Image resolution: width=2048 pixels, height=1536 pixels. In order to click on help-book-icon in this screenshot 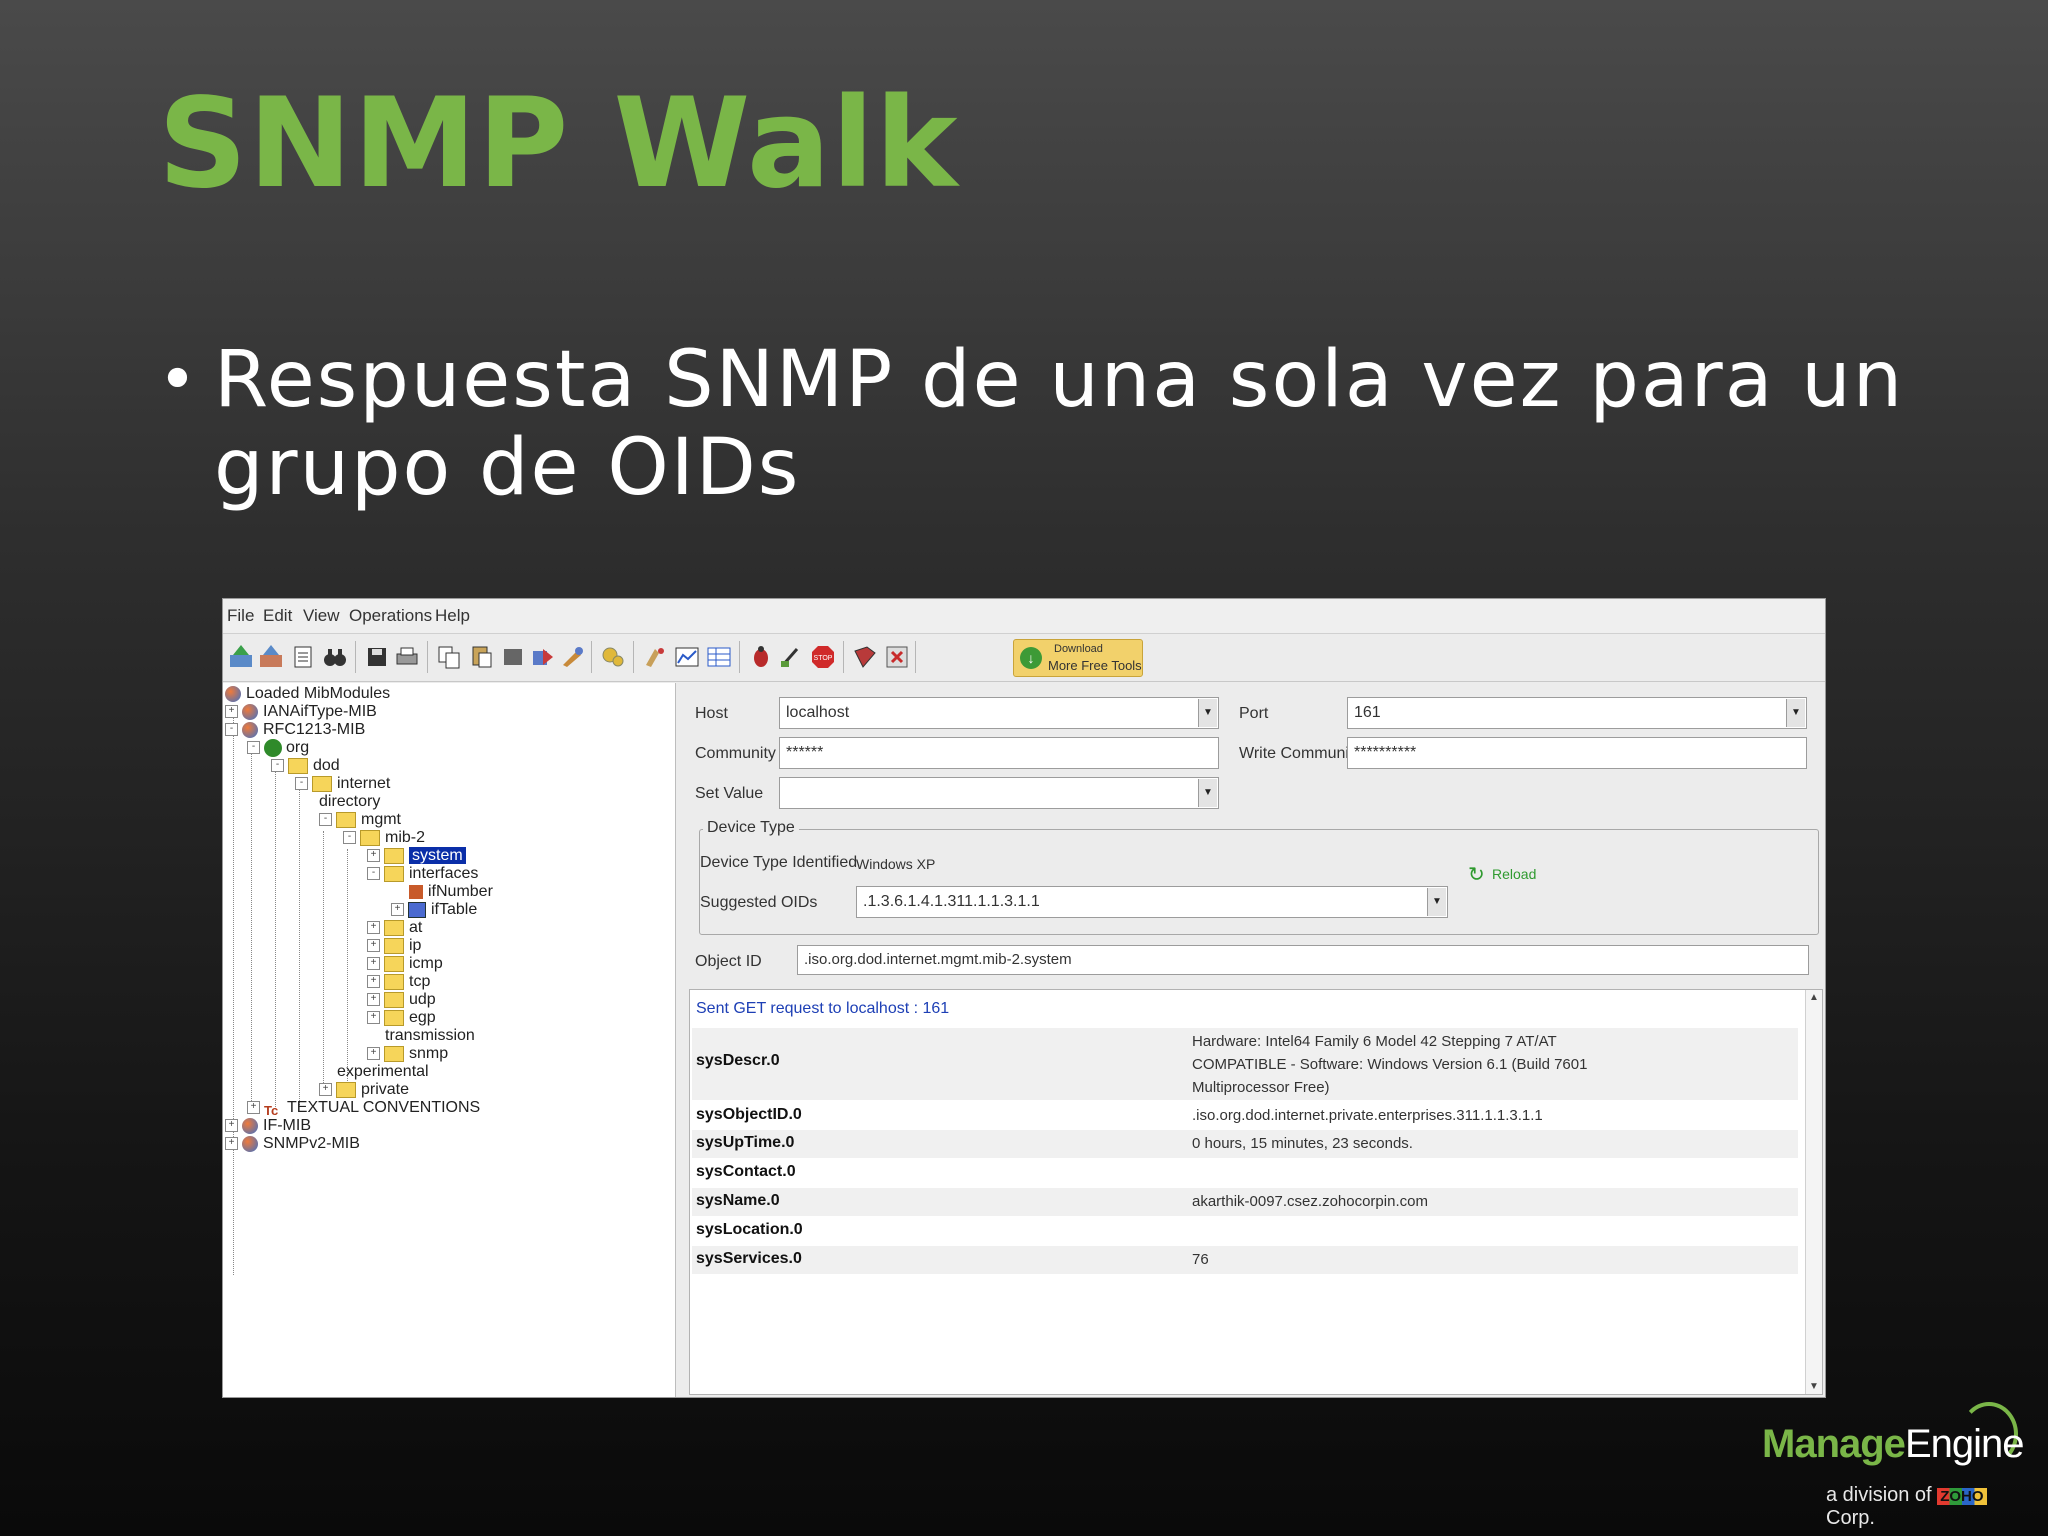, I will do `click(865, 657)`.